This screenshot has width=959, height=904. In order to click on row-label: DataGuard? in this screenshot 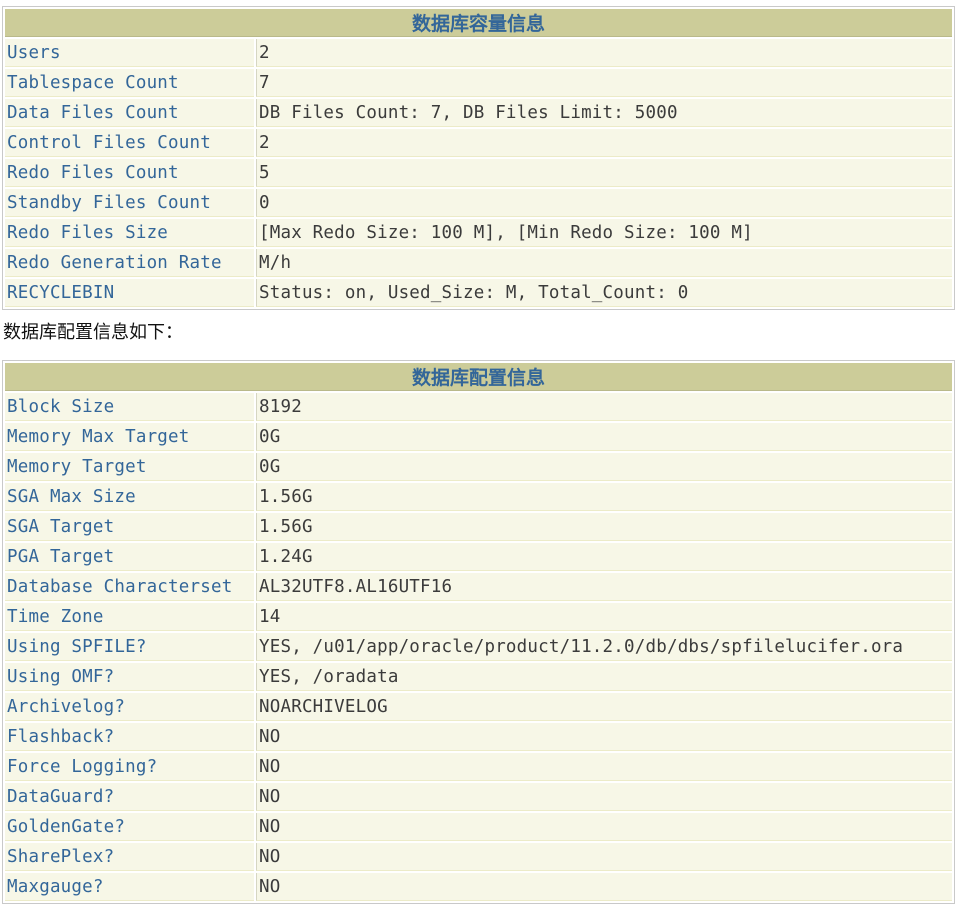, I will do `click(129, 797)`.